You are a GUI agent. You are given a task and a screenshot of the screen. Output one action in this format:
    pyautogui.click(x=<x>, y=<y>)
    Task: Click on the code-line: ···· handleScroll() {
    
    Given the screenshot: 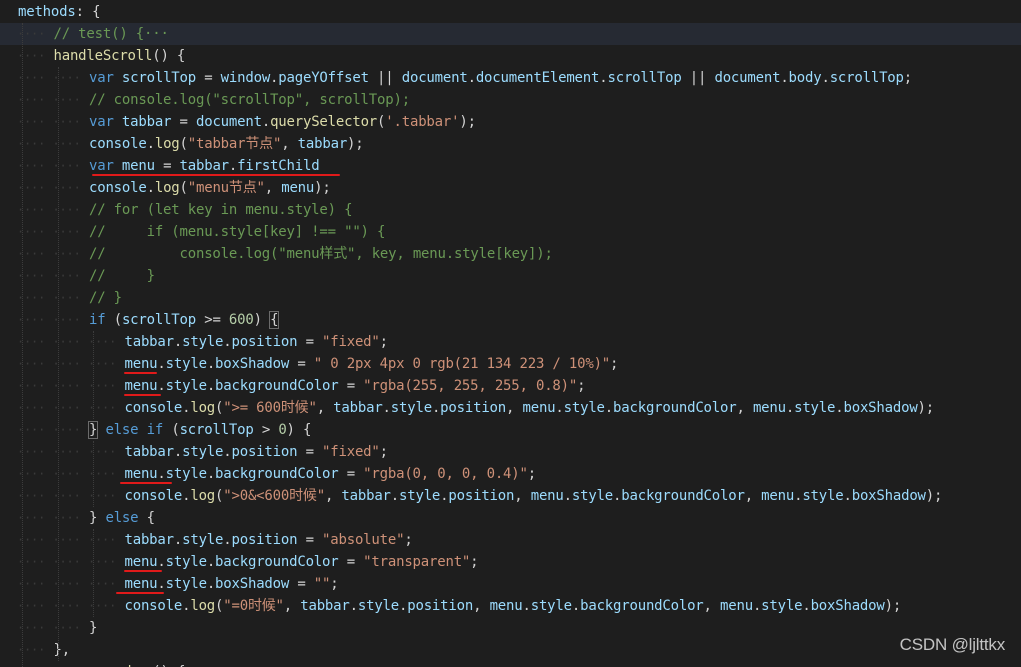 What is the action you would take?
    pyautogui.click(x=510, y=56)
    